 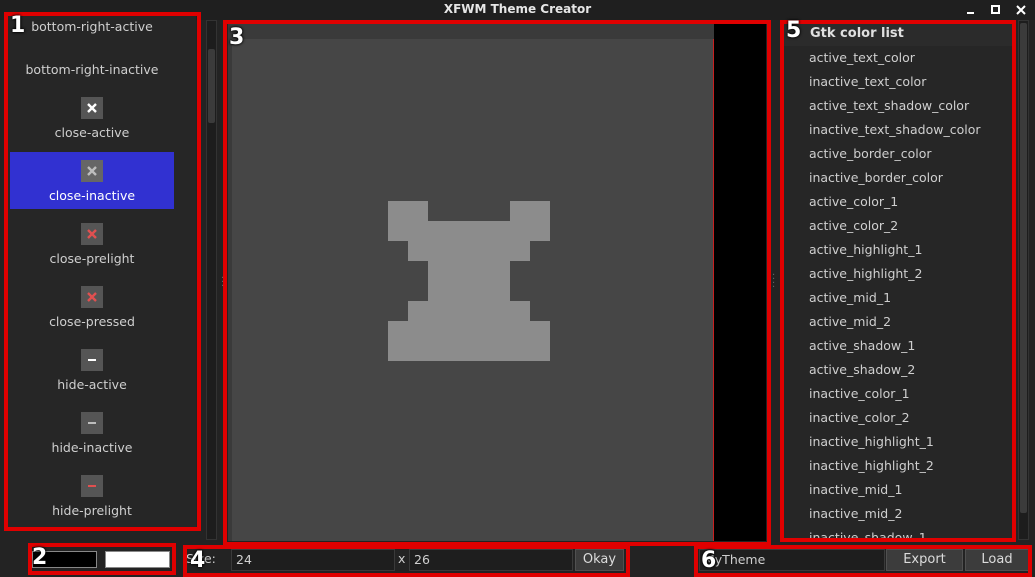 What do you see at coordinates (40, 557) in the screenshot?
I see `annotation-number: 2` at bounding box center [40, 557].